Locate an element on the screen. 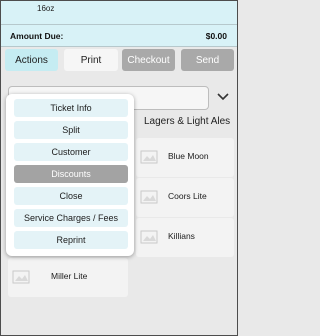  menu-item-customer: Customer is located at coordinates (71, 152).